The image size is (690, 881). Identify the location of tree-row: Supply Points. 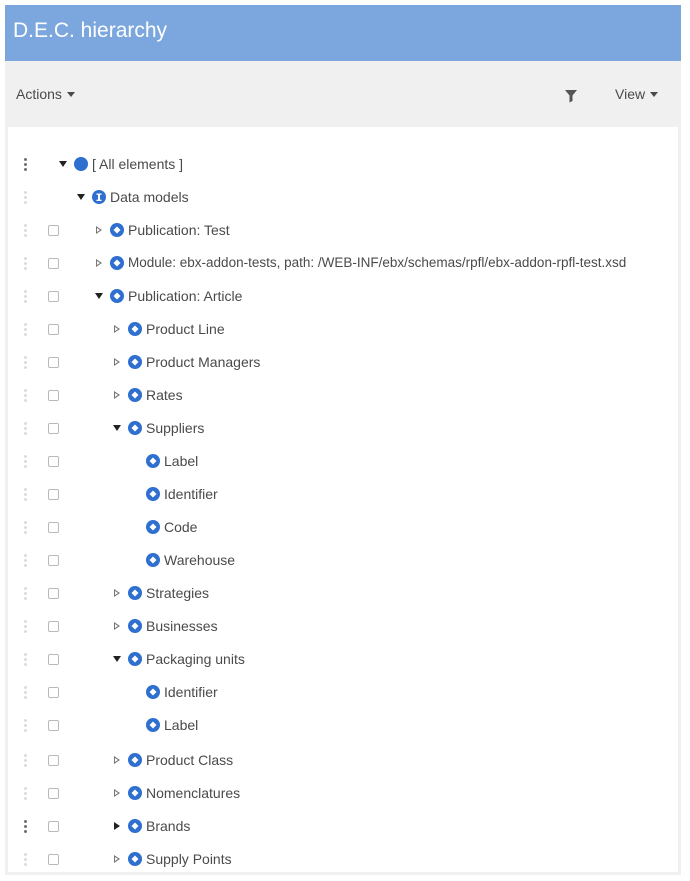
(343, 859).